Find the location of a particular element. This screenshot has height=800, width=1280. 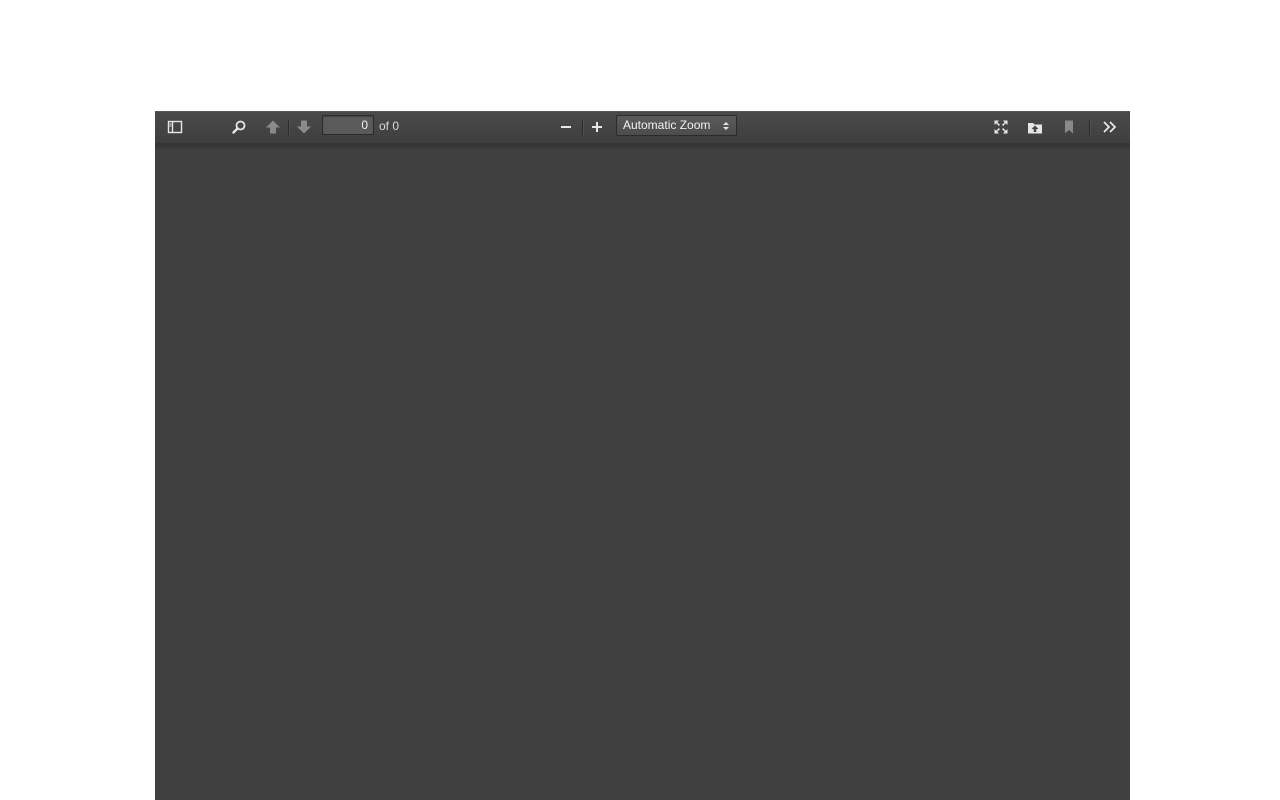

arrow-down-icon is located at coordinates (304, 127).